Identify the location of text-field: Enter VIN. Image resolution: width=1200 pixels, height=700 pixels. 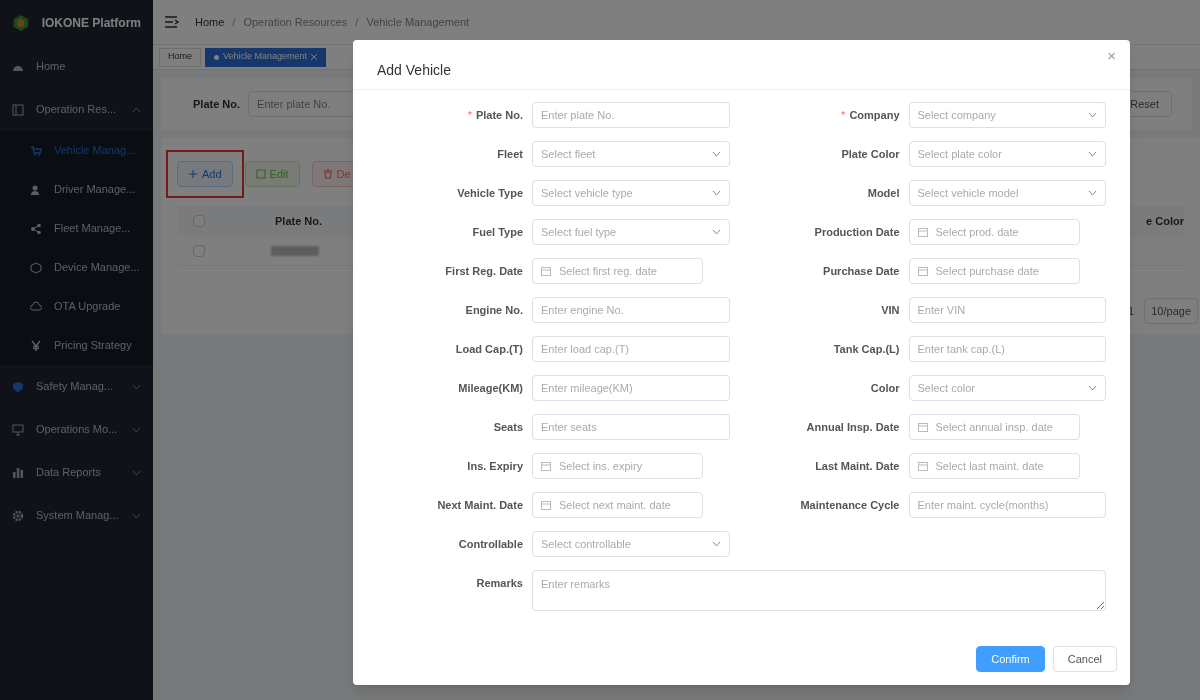
(1007, 310).